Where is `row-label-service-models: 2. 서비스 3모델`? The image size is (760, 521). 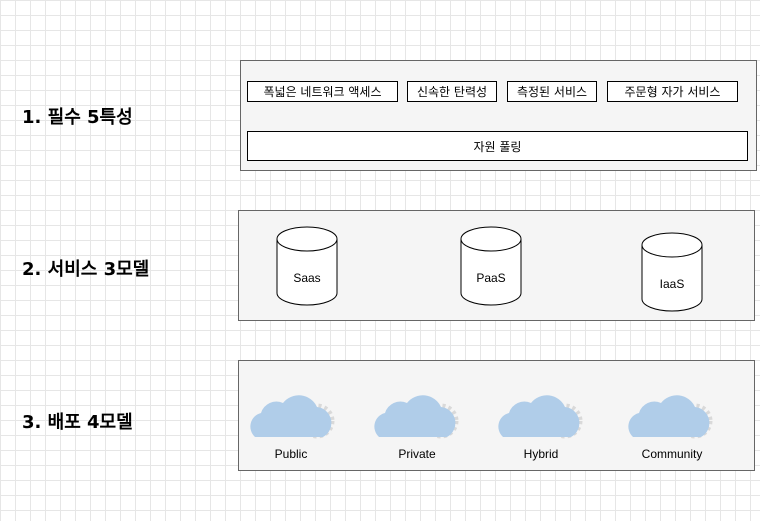
row-label-service-models: 2. 서비스 3모델 is located at coordinates (86, 269).